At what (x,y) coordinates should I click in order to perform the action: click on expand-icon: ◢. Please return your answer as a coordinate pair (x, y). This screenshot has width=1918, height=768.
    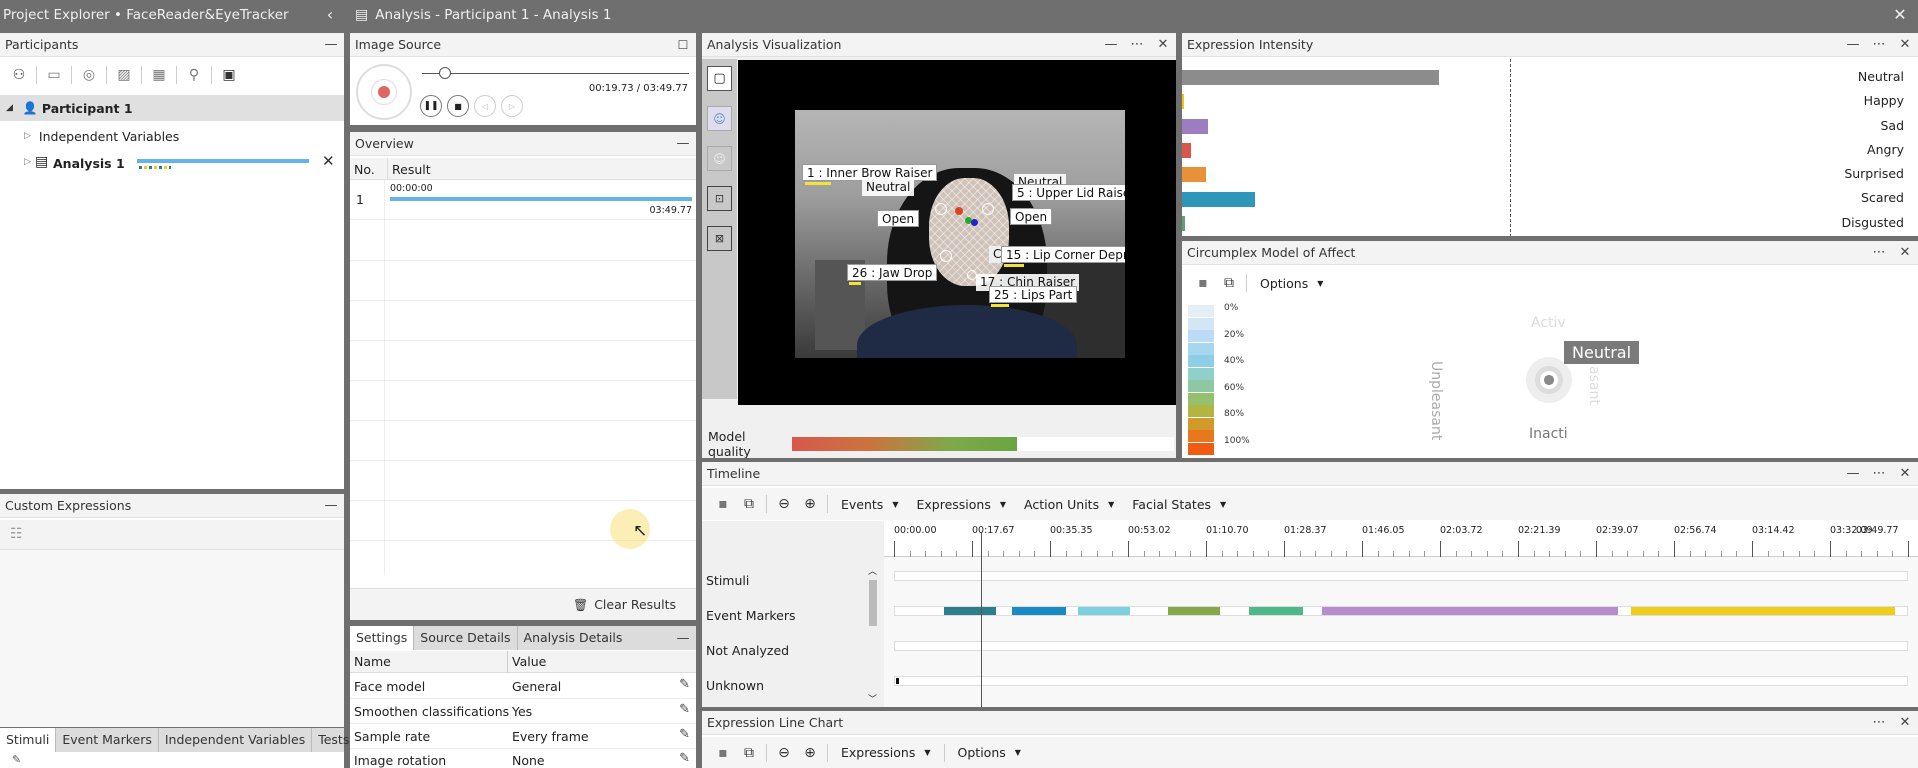
    Looking at the image, I should click on (9, 108).